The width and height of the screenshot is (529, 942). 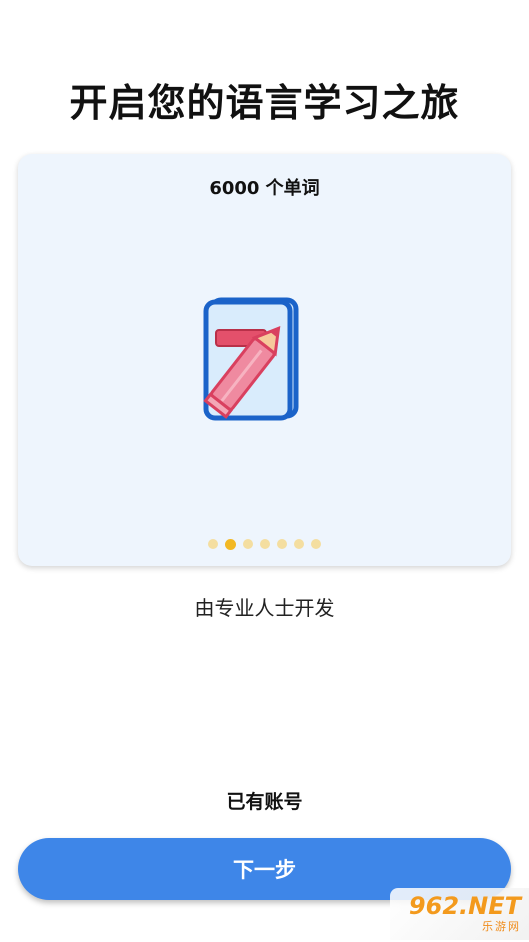 I want to click on watermark-main: 962.NET, so click(x=464, y=906).